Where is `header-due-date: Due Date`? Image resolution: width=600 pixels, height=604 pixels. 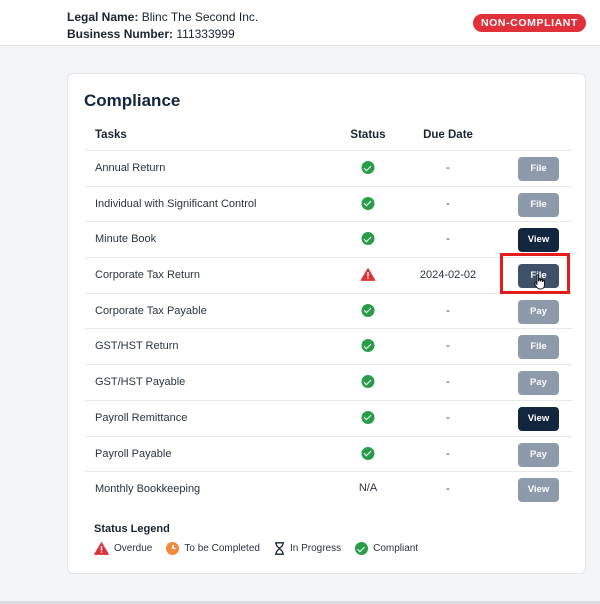
header-due-date: Due Date is located at coordinates (448, 135).